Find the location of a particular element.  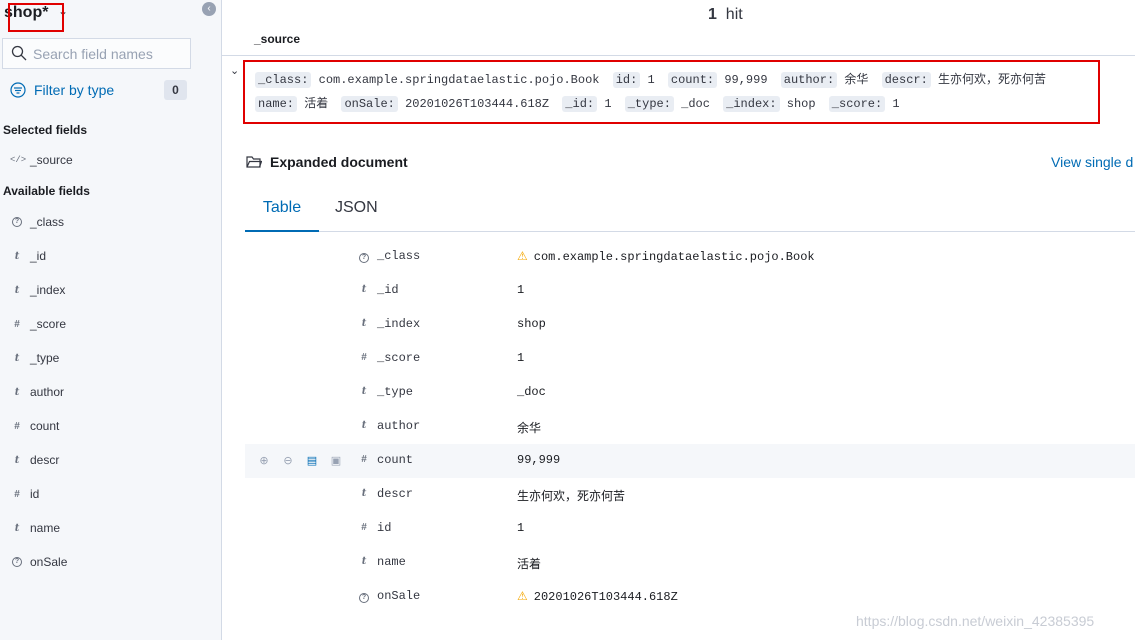

table-row: t _index shop is located at coordinates (690, 325).